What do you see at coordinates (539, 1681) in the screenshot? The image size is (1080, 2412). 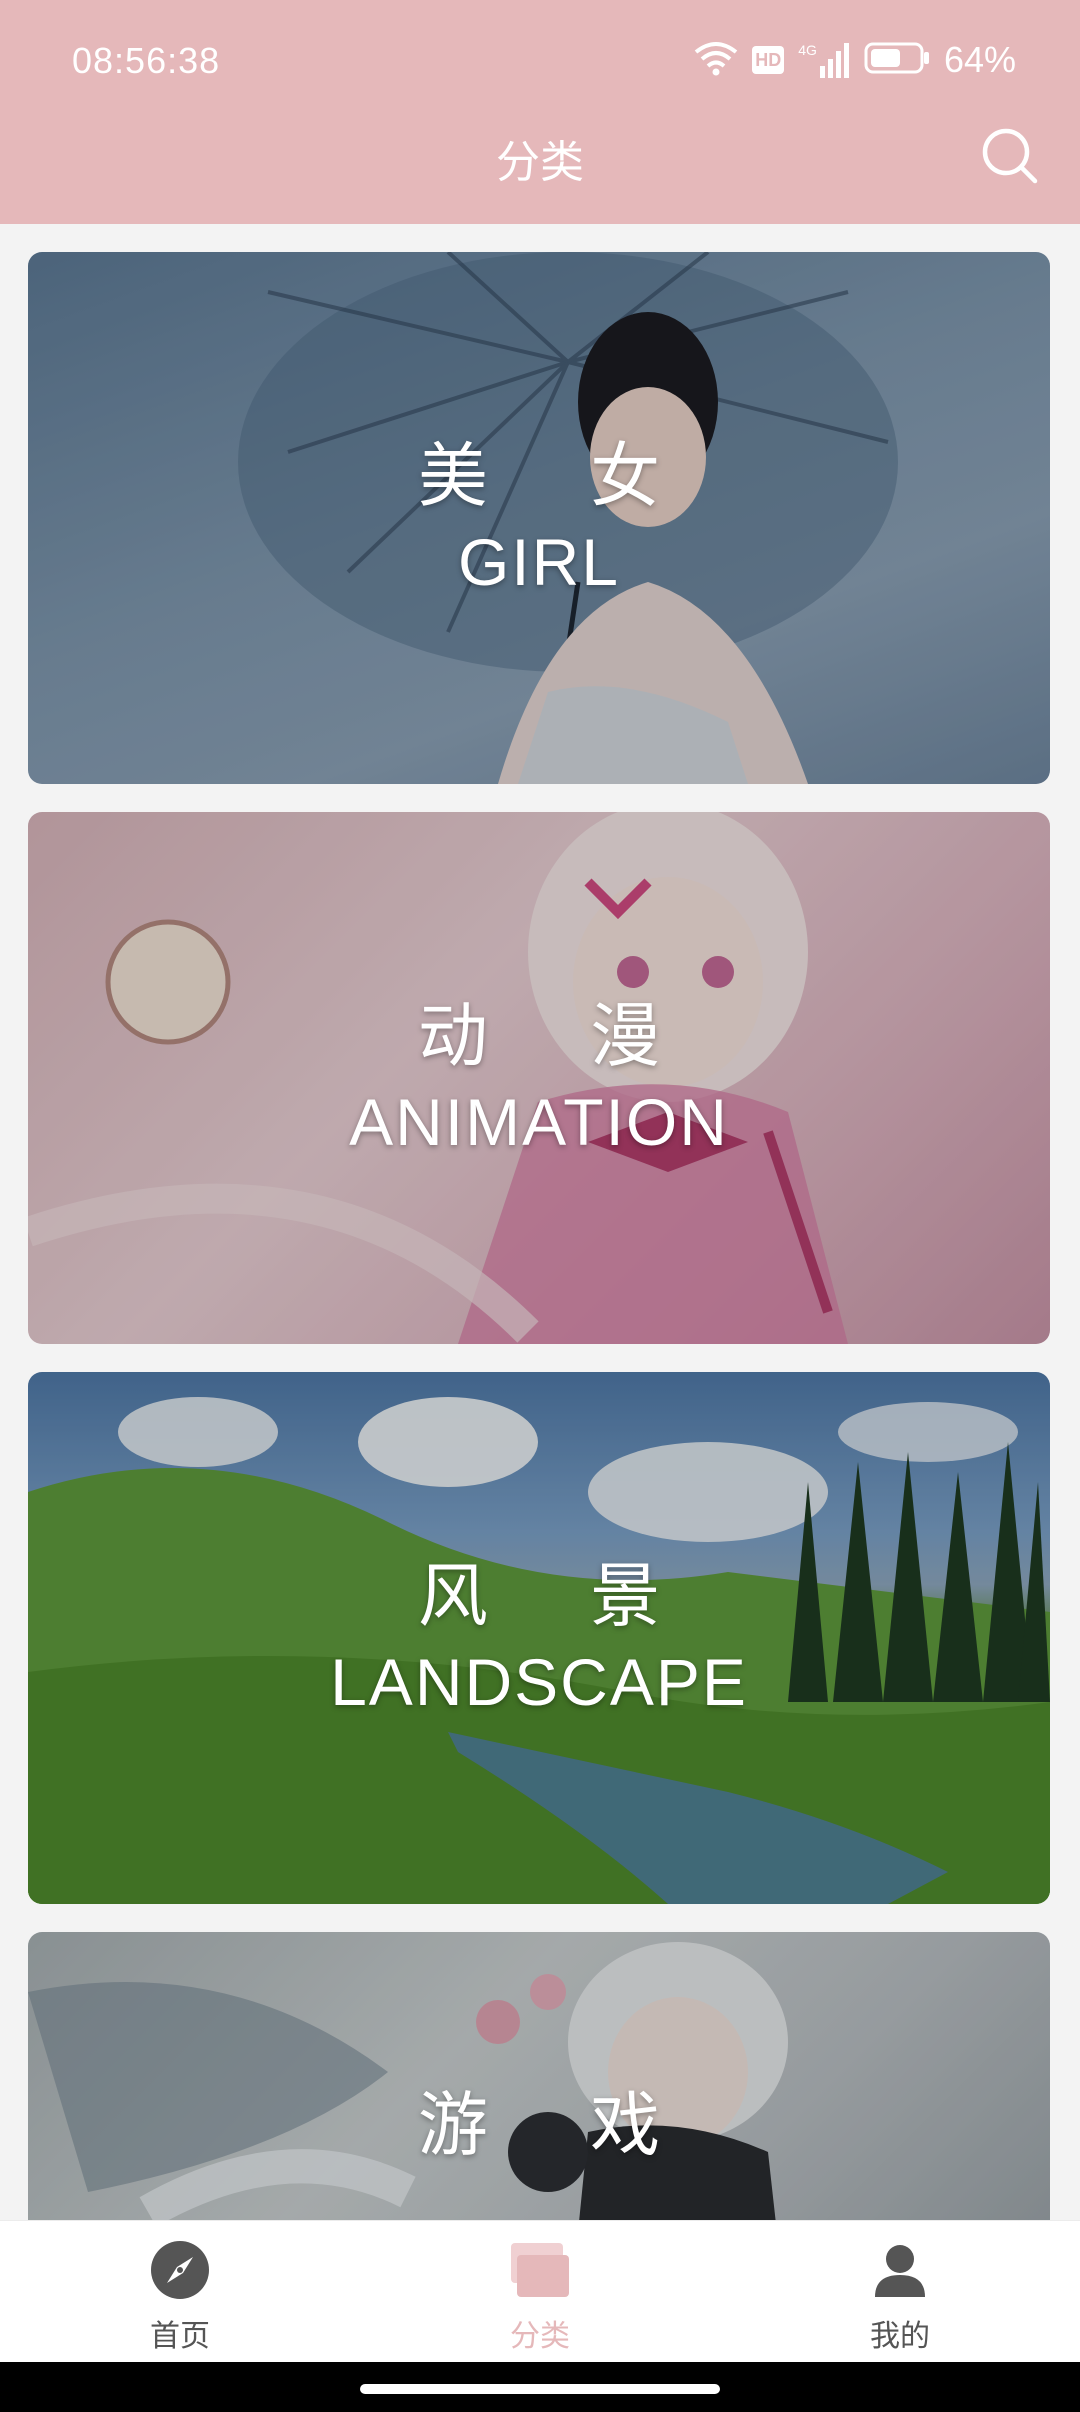 I see `category-title-en: LANDSCAPE` at bounding box center [539, 1681].